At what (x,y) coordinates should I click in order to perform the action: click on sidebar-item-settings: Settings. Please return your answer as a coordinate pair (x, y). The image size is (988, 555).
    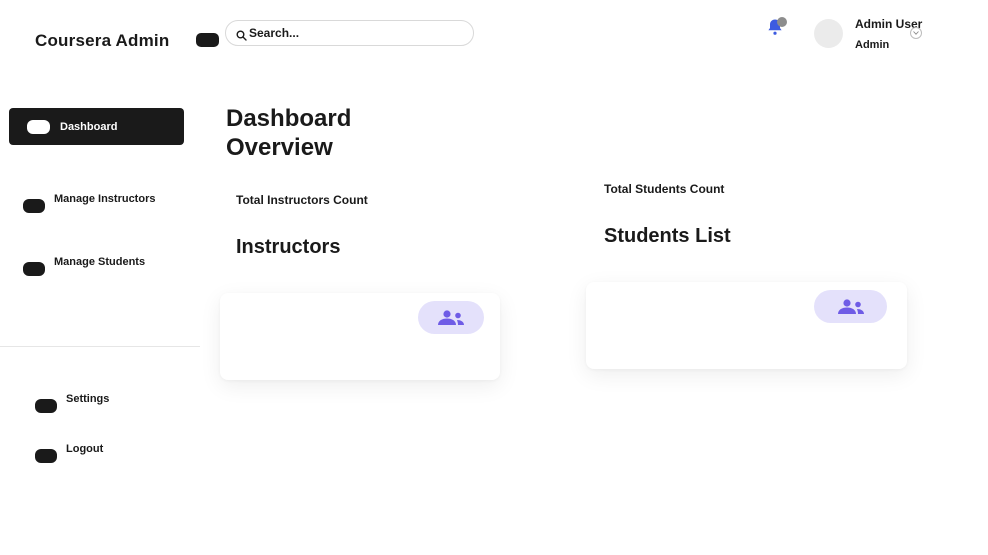
    Looking at the image, I should click on (72, 402).